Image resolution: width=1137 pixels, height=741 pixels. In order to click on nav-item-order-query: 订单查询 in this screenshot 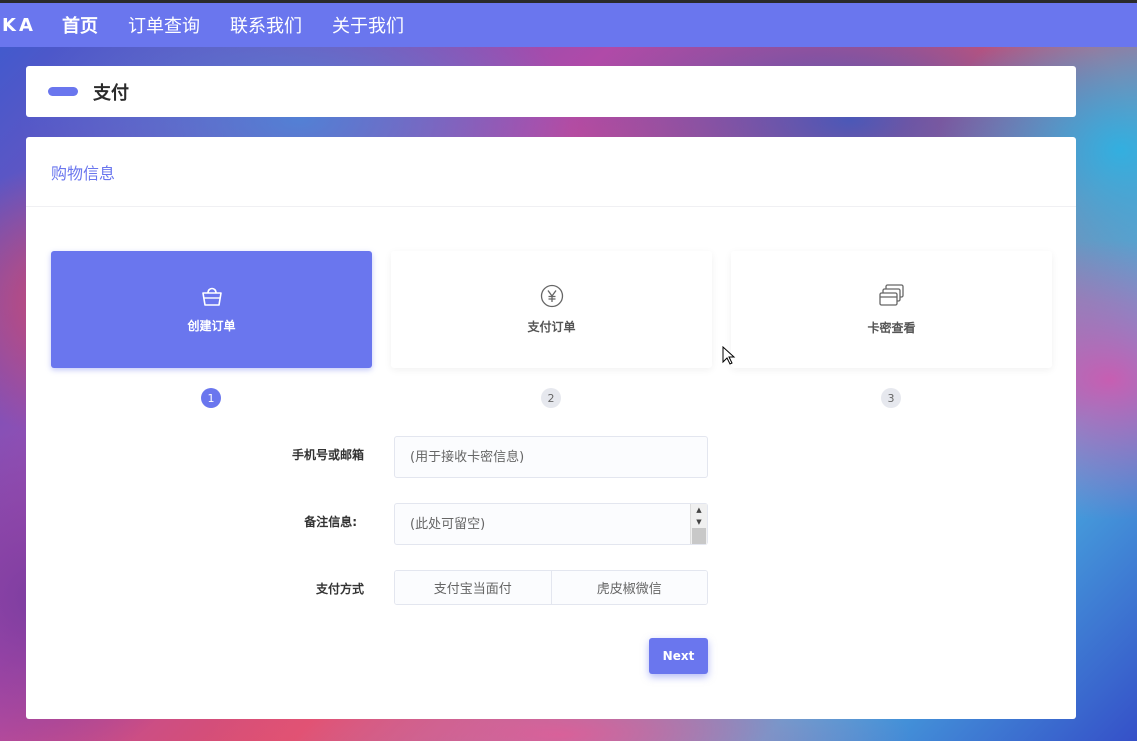, I will do `click(164, 25)`.